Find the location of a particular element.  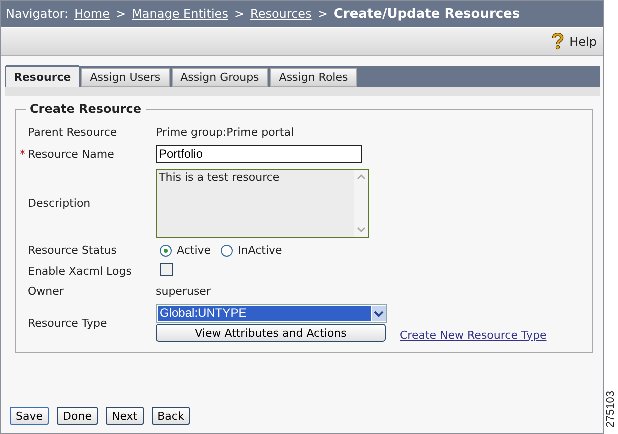

form-button: Next is located at coordinates (125, 416).